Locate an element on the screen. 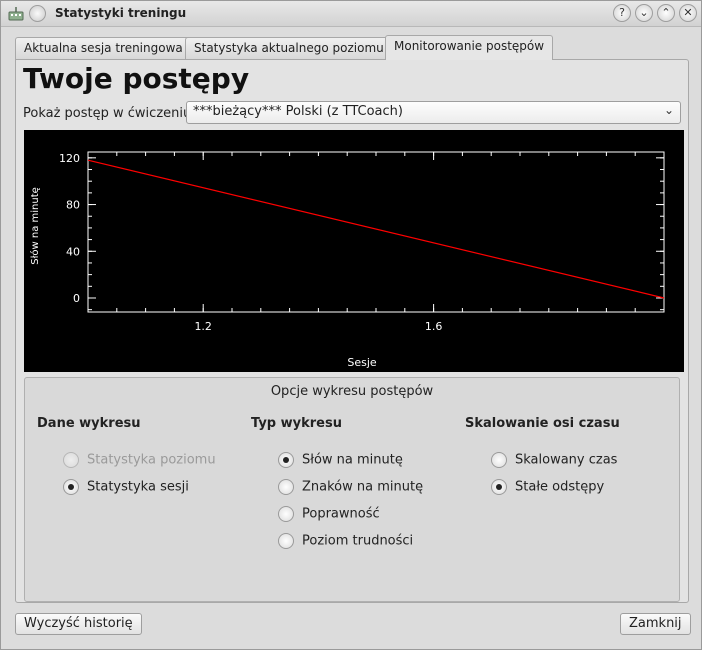  tab-label: Statystyka aktualnego poziomu is located at coordinates (289, 48).